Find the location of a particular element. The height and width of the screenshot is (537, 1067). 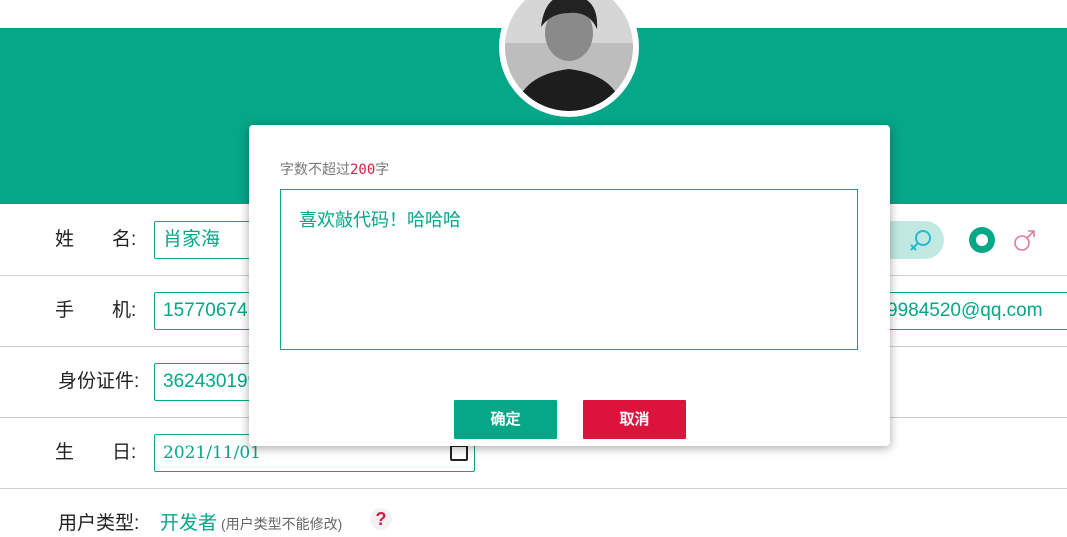

male-radio is located at coordinates (982, 240).